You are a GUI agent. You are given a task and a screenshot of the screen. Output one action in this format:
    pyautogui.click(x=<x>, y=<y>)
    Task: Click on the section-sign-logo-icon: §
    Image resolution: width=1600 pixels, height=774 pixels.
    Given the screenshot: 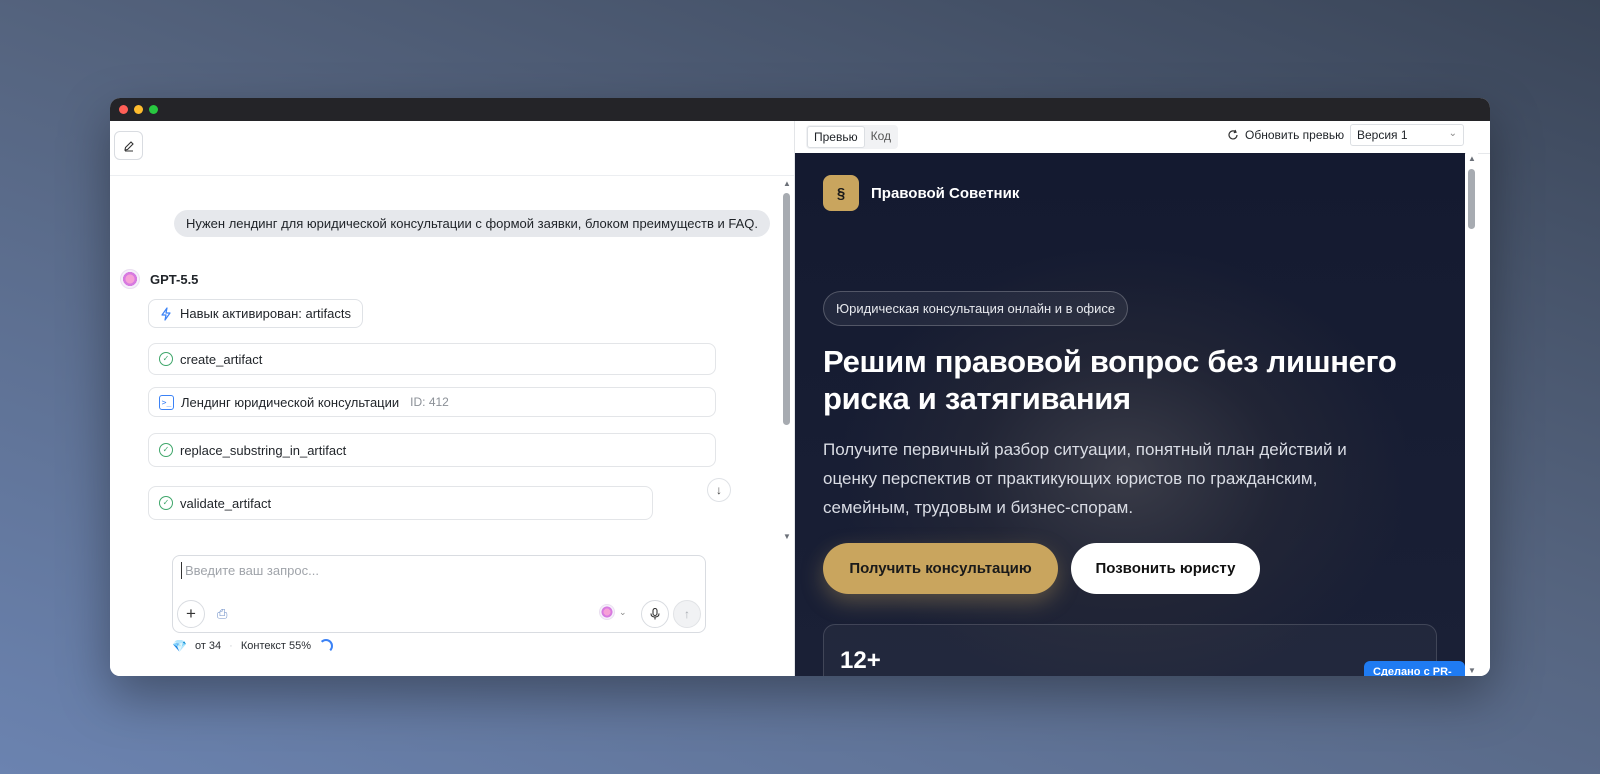 What is the action you would take?
    pyautogui.click(x=841, y=193)
    